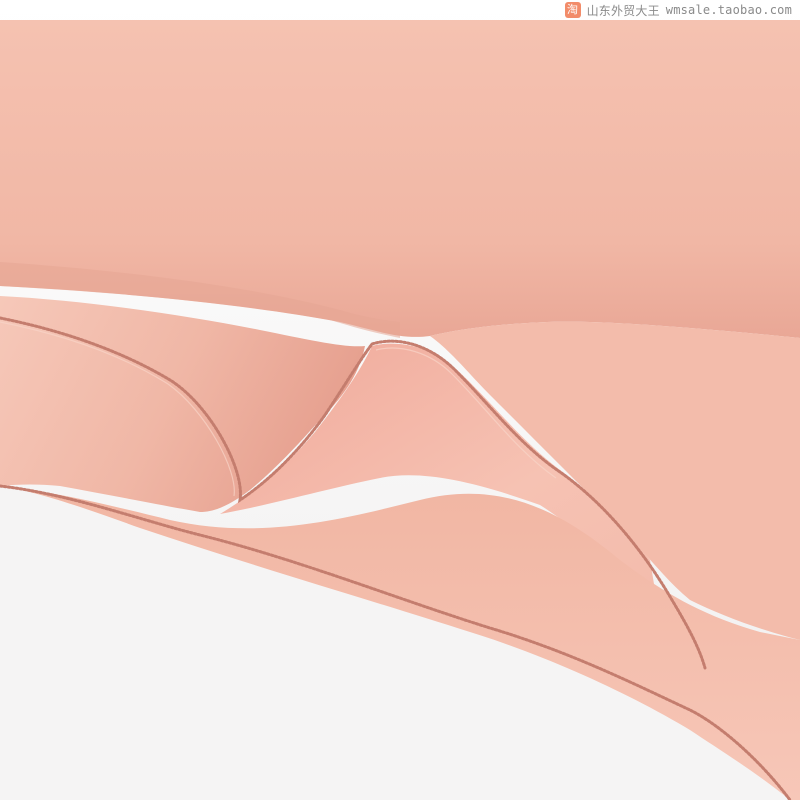 This screenshot has height=800, width=800. What do you see at coordinates (572, 10) in the screenshot?
I see `taobao-logo-icon: 淘` at bounding box center [572, 10].